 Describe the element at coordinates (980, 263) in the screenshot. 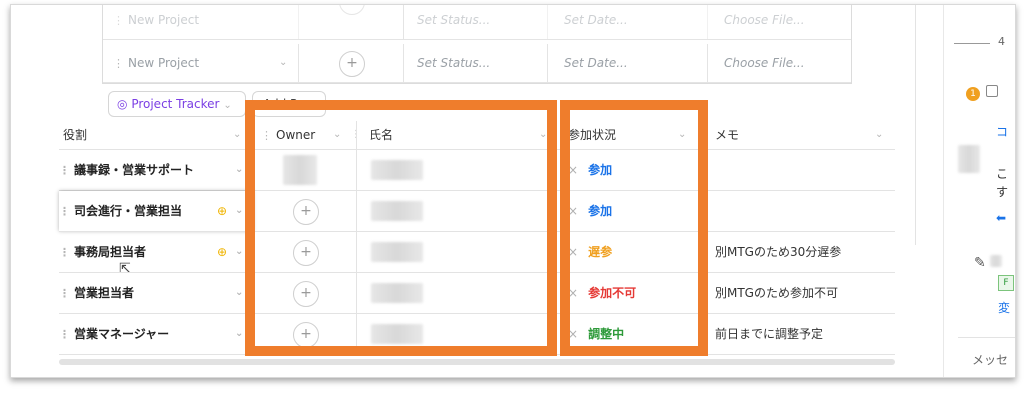

I see `edit-icon: ✎` at that location.